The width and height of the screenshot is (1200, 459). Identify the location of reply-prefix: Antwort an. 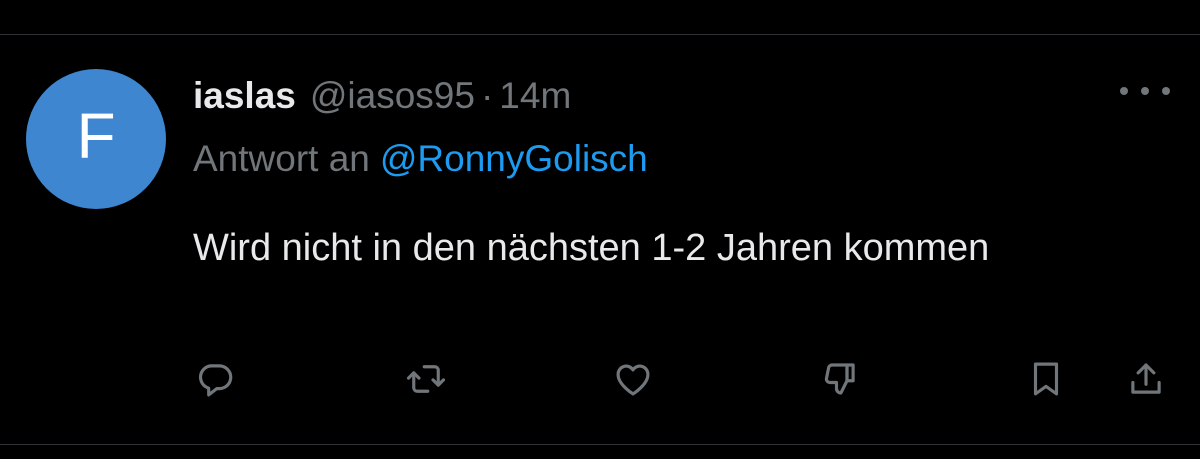
(281, 158).